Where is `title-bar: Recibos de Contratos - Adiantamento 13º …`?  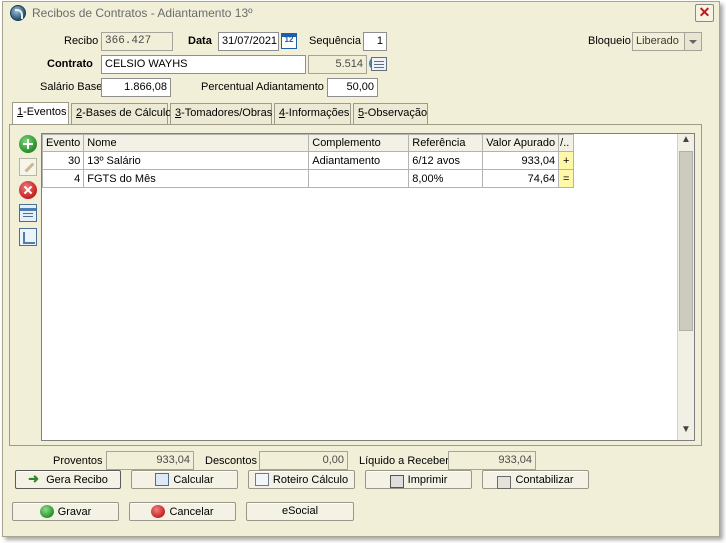
title-bar: Recibos de Contratos - Adiantamento 13º … is located at coordinates (361, 13).